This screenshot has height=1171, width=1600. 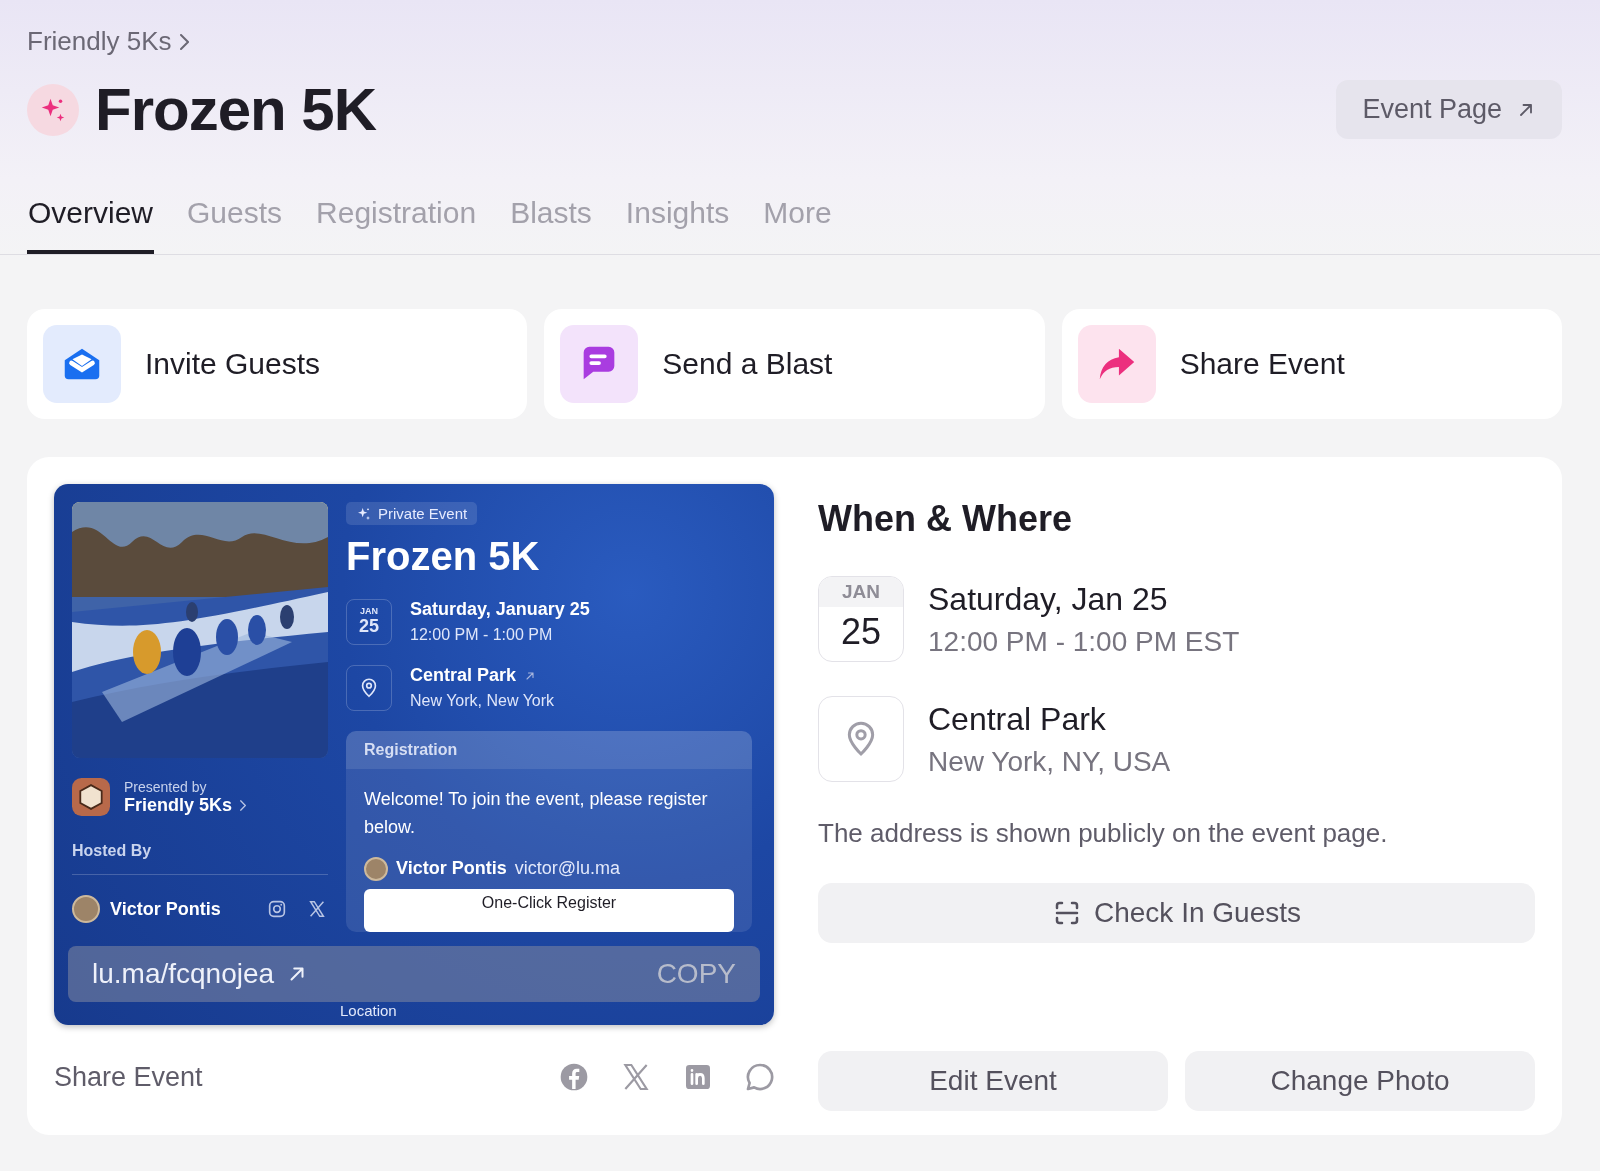 What do you see at coordinates (166, 786) in the screenshot?
I see `presented-by-label: Presented by` at bounding box center [166, 786].